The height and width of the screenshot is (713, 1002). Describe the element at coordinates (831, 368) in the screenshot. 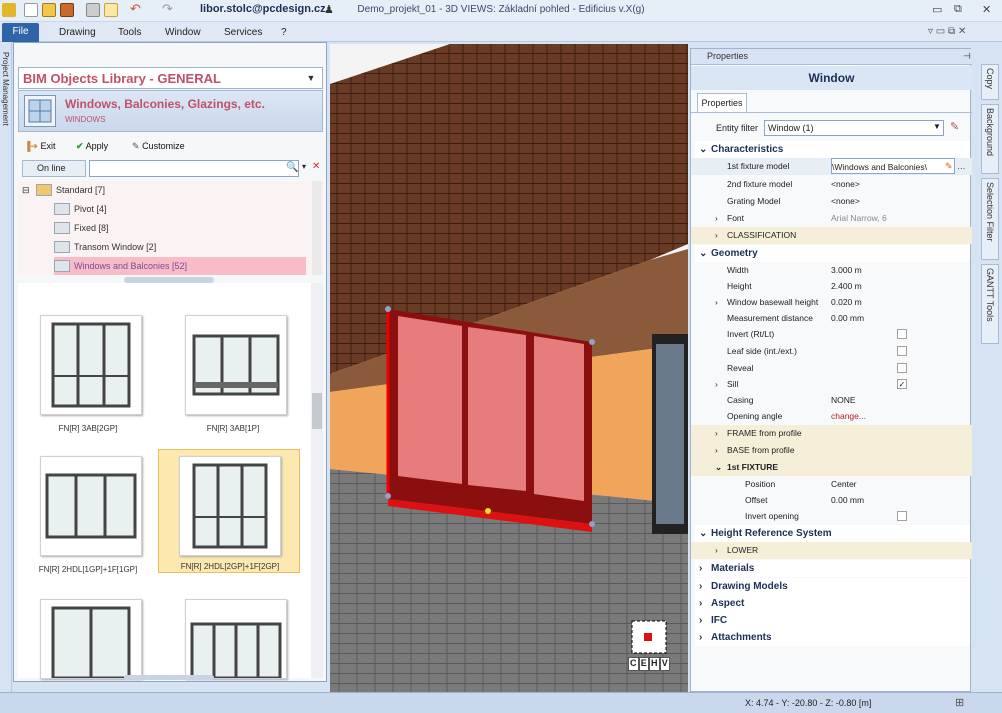

I see `row-reveal: Reveal` at that location.